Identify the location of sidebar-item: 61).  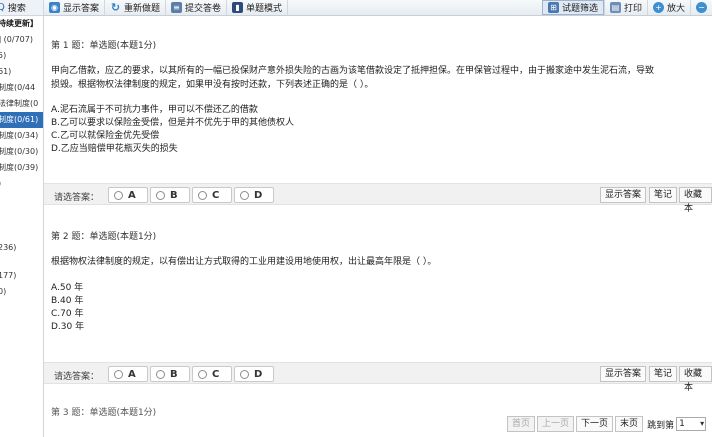
(21, 72).